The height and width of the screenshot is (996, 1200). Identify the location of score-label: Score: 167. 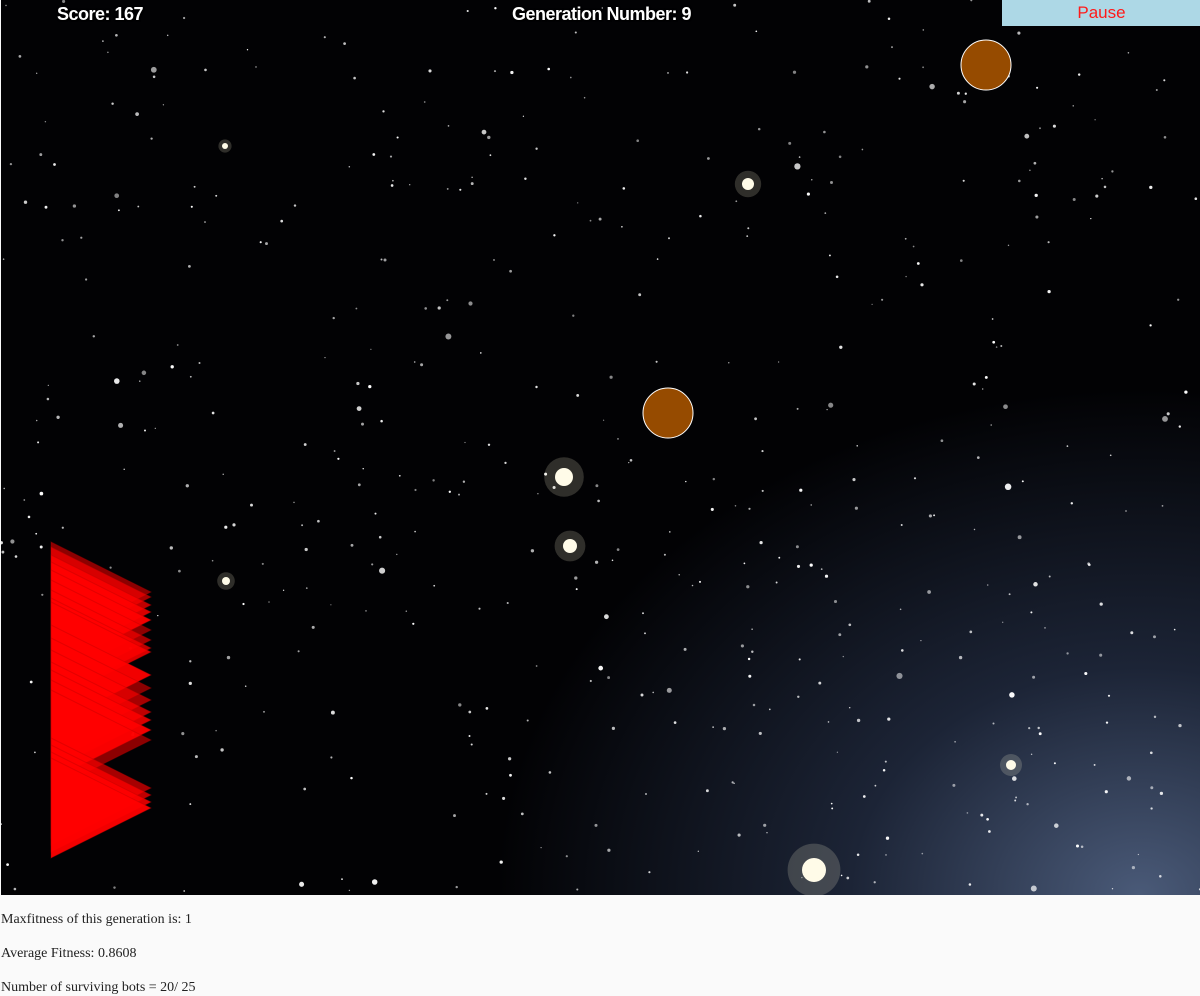
(100, 14).